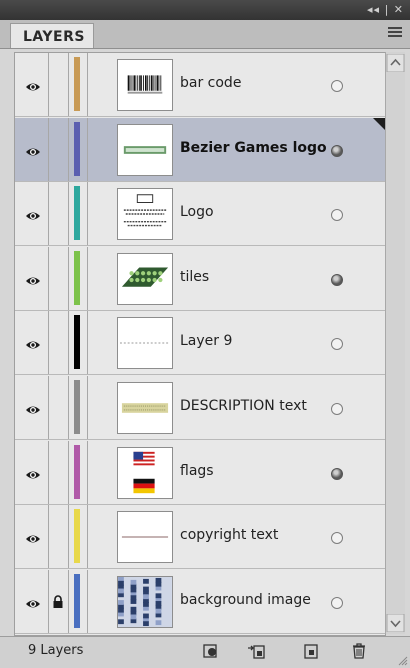 This screenshot has height=668, width=410. Describe the element at coordinates (359, 651) in the screenshot. I see `delete-layer-icon` at that location.